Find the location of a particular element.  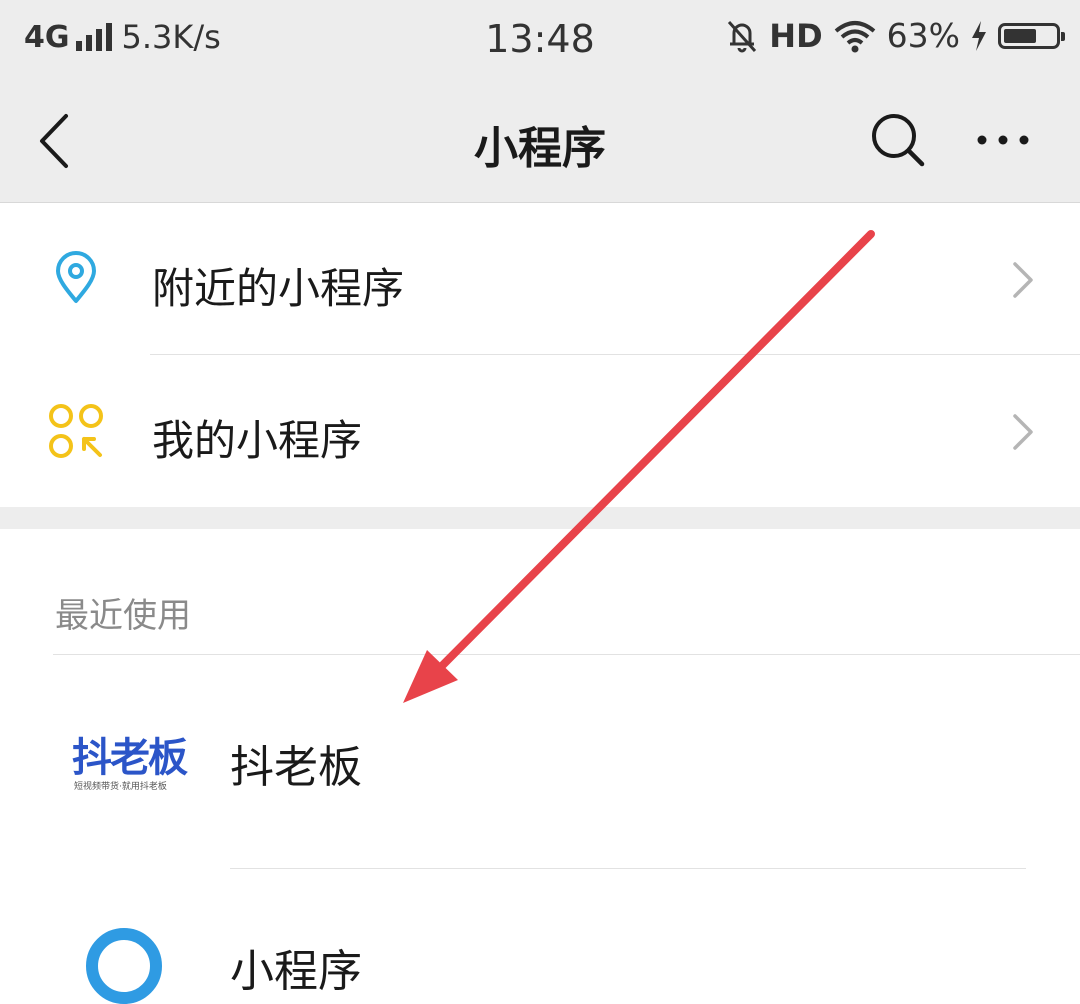

logo-text: 抖老板 is located at coordinates (130, 758).